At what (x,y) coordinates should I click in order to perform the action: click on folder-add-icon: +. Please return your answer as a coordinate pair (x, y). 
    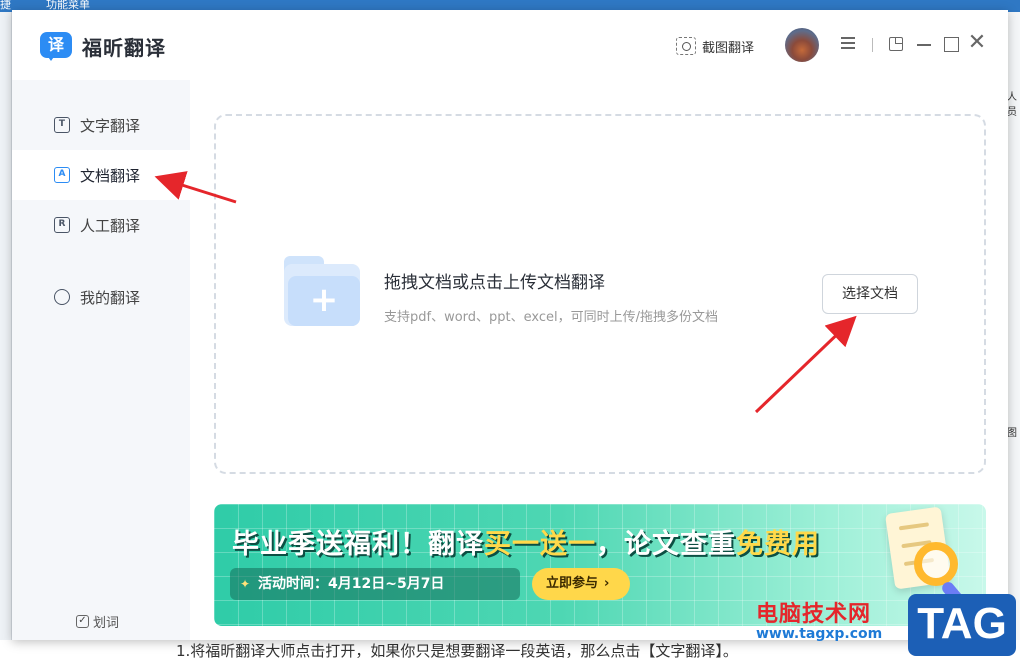
    Looking at the image, I should click on (323, 291).